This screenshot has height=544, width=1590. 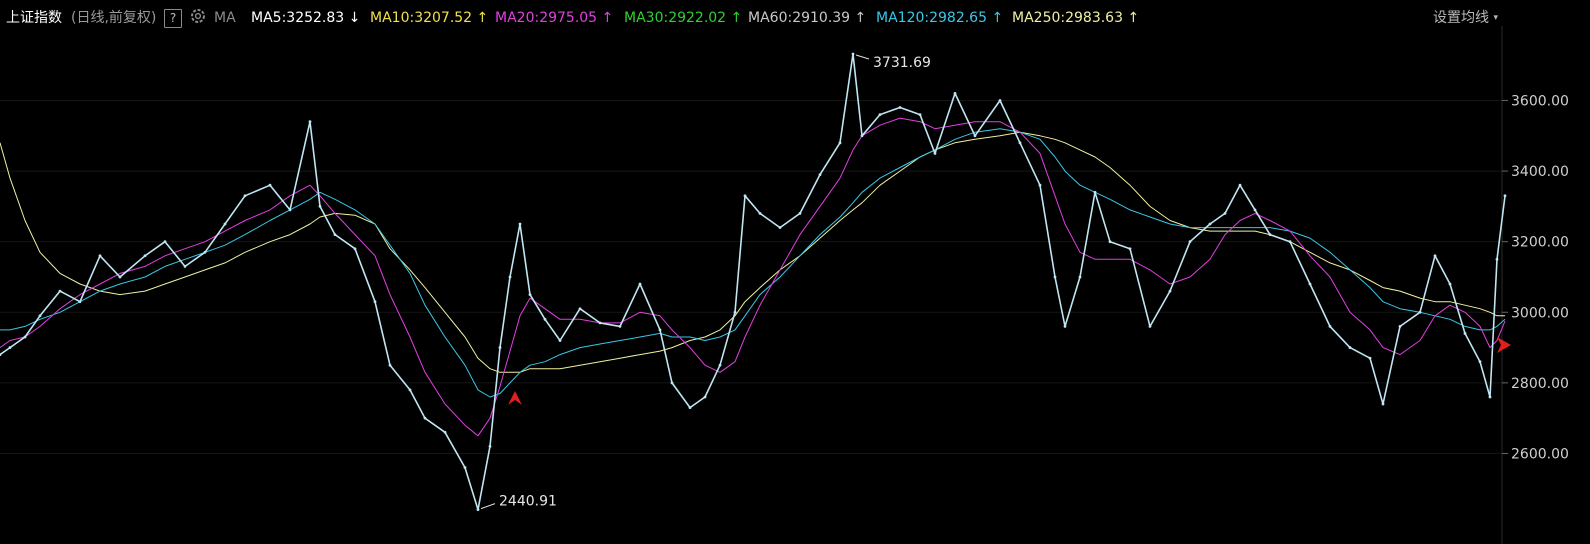 I want to click on legend-ma250-value: MA250:2983.63, so click(x=1067, y=18).